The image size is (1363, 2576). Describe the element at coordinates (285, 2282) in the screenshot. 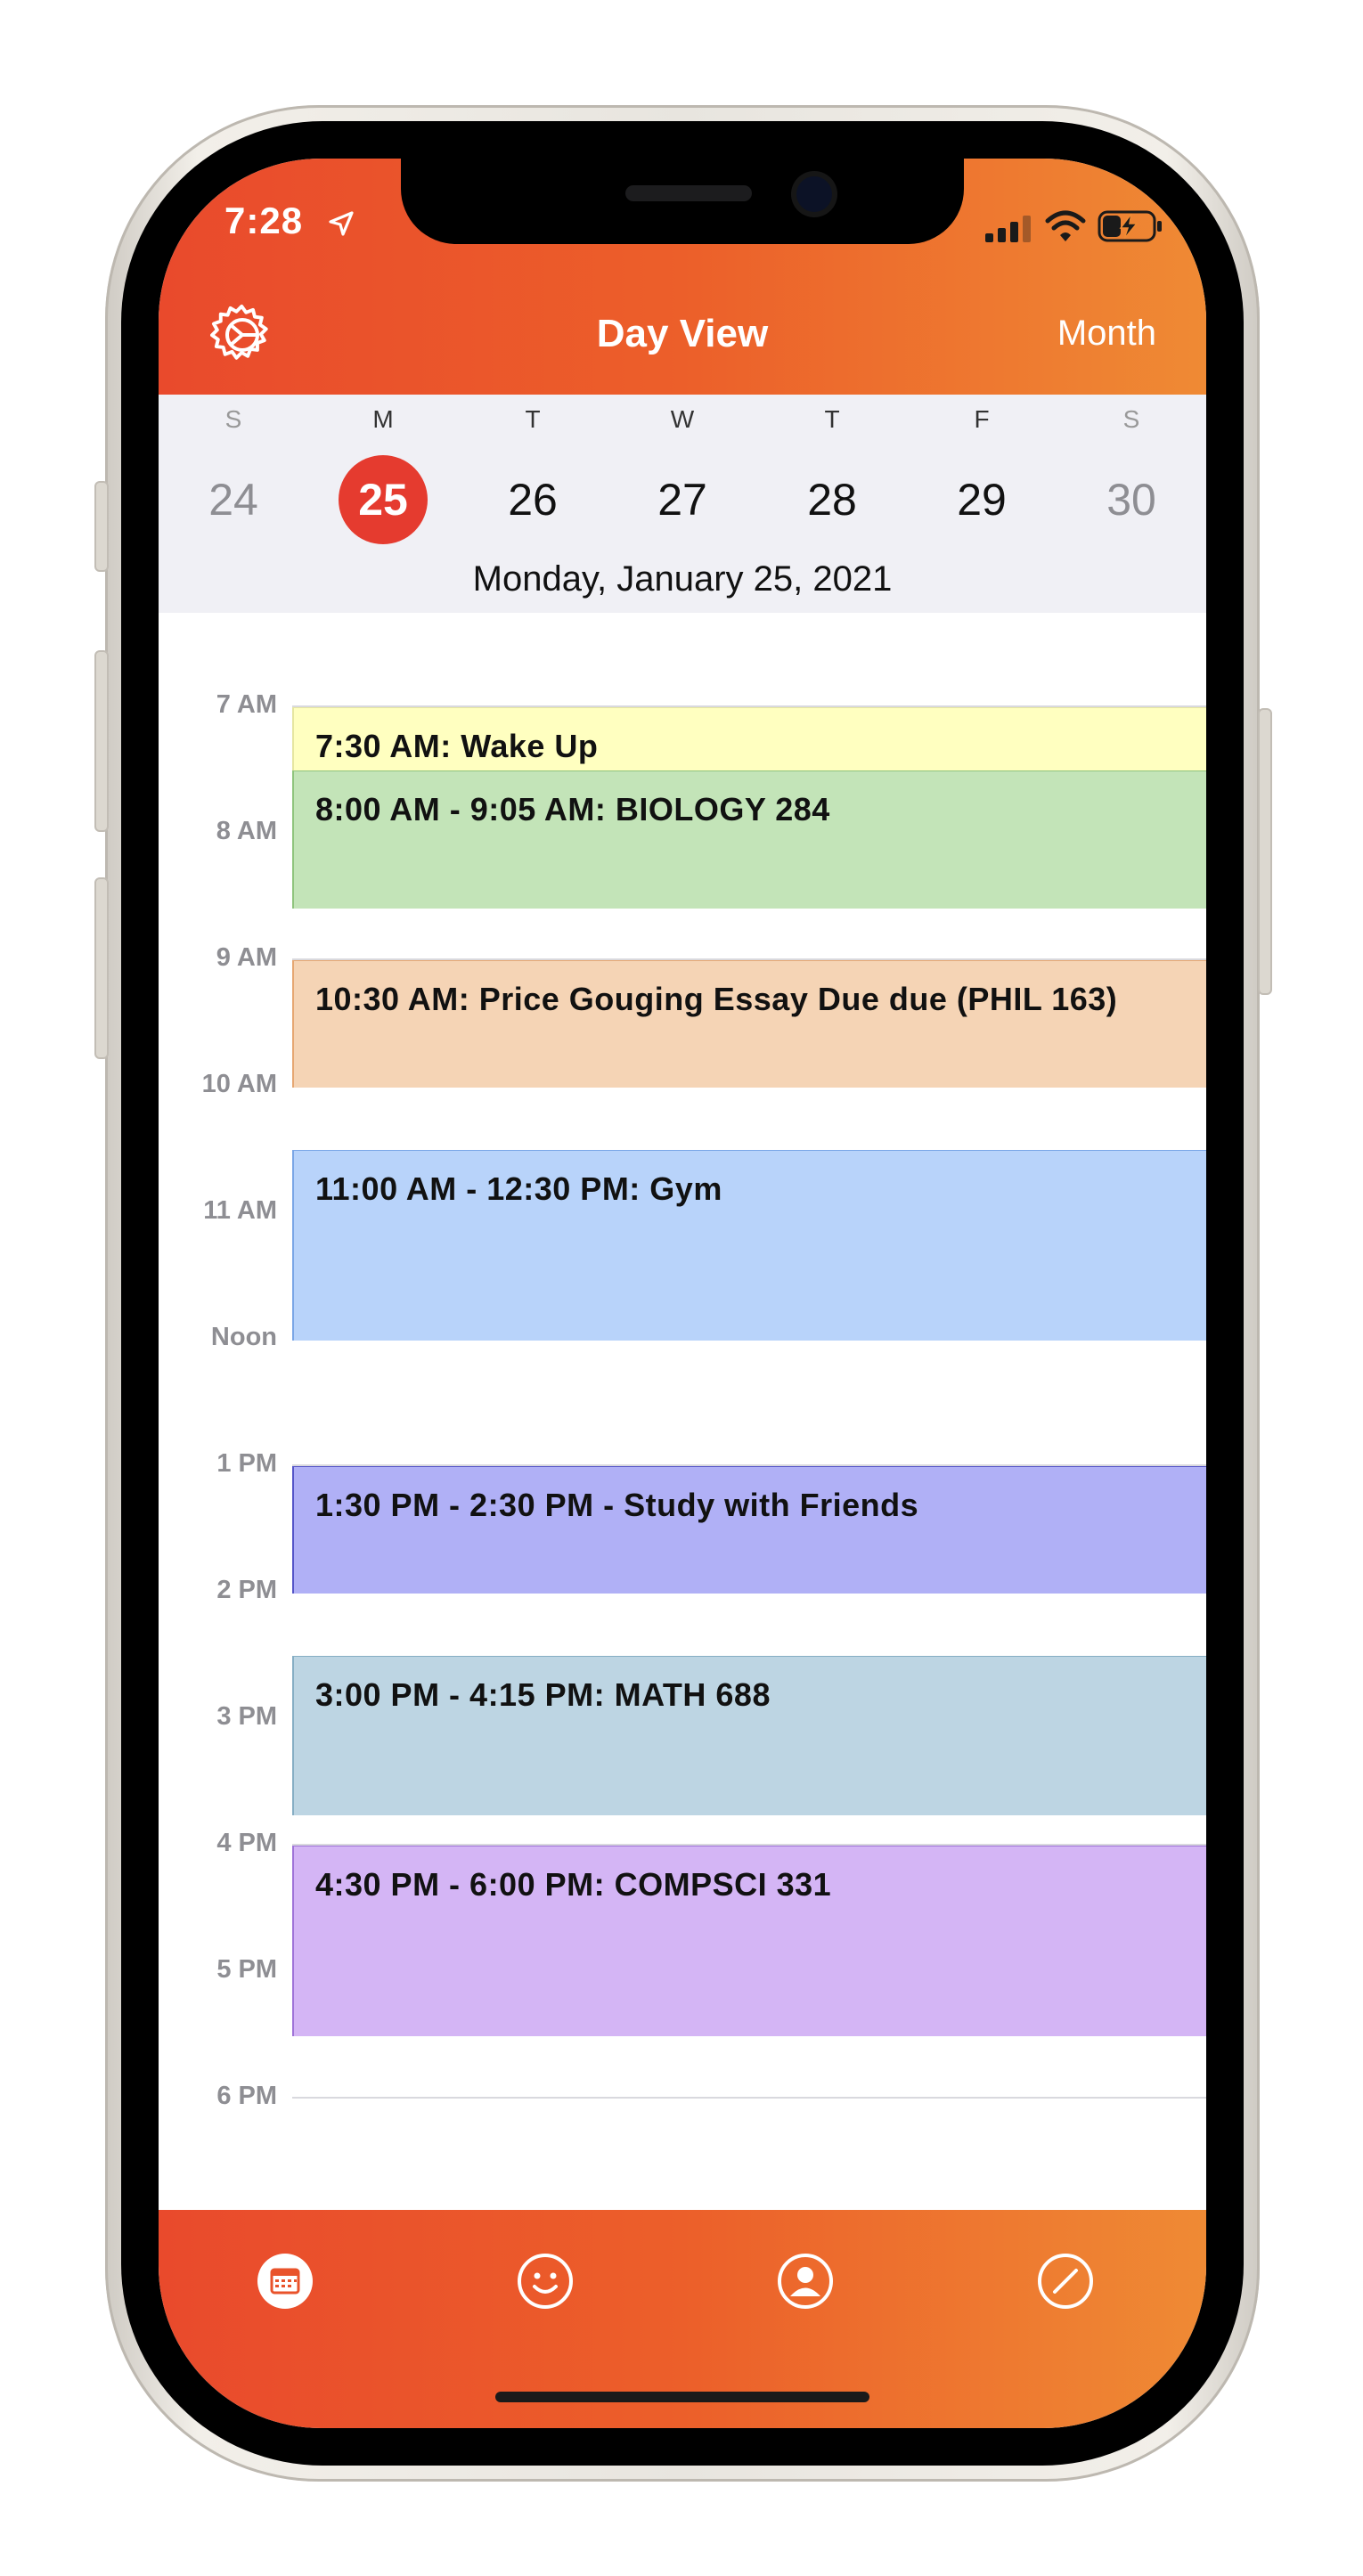

I see `calendar-icon` at that location.